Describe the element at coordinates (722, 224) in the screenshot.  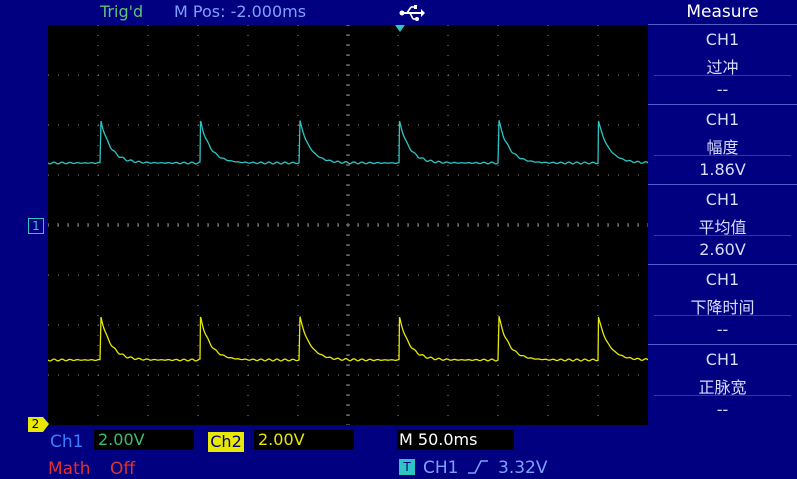
I see `measure-item-mean: CH1 平均值 2.60V` at that location.